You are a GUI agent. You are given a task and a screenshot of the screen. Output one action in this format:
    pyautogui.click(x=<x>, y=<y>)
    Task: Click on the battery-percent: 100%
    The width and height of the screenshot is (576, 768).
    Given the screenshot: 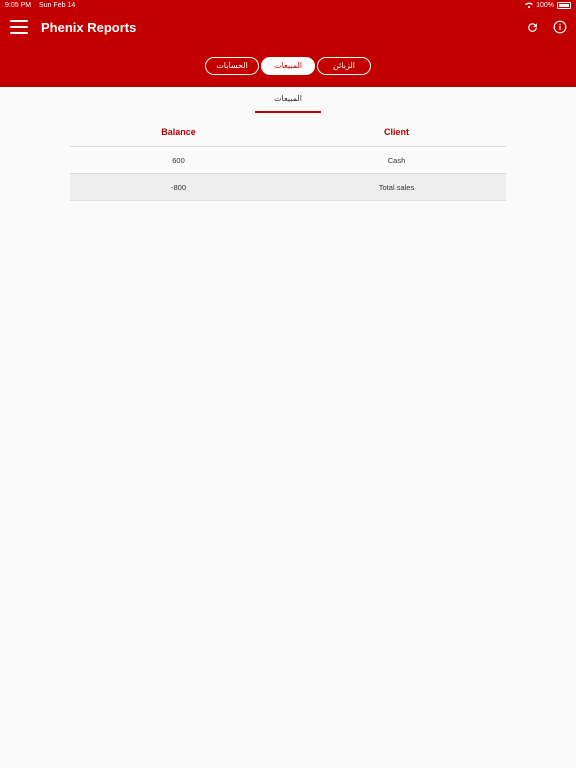 What is the action you would take?
    pyautogui.click(x=545, y=5)
    